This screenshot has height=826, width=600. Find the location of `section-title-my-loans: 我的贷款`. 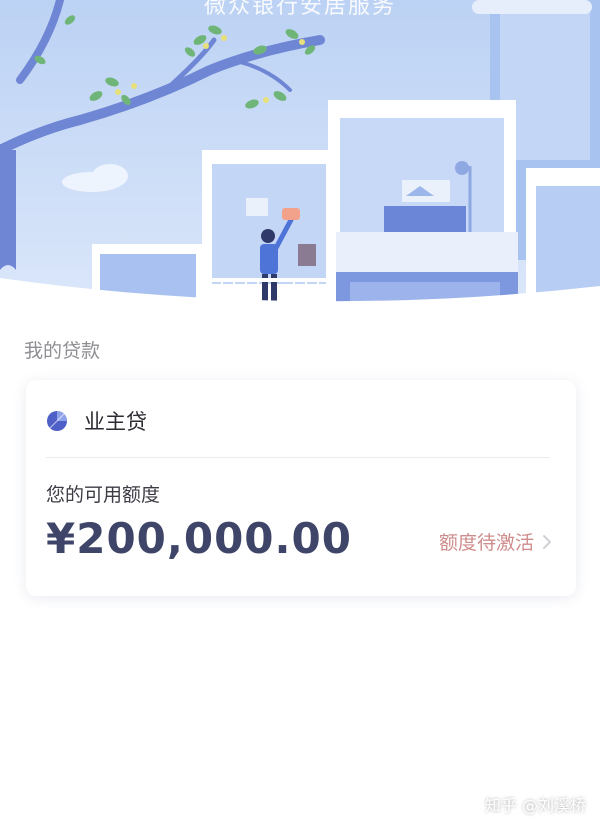

section-title-my-loans: 我的贷款 is located at coordinates (62, 351).